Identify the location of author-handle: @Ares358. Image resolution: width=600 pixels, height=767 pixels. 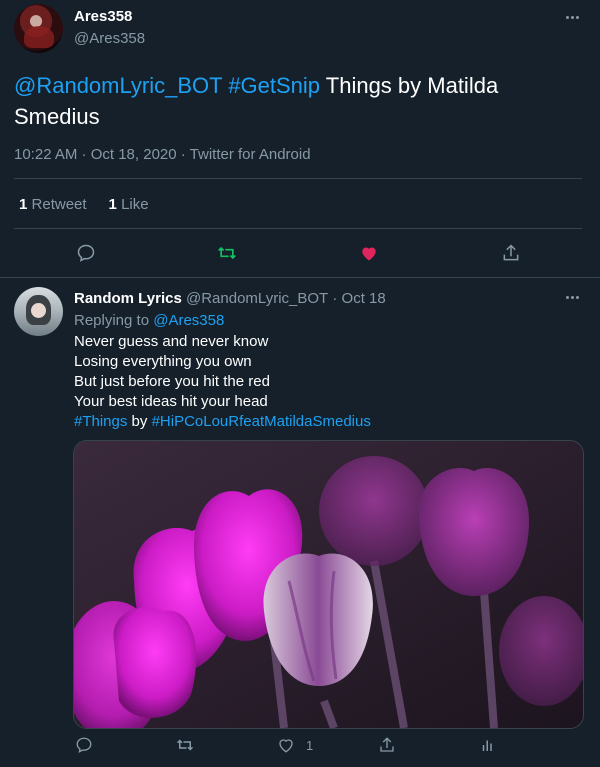
(109, 38).